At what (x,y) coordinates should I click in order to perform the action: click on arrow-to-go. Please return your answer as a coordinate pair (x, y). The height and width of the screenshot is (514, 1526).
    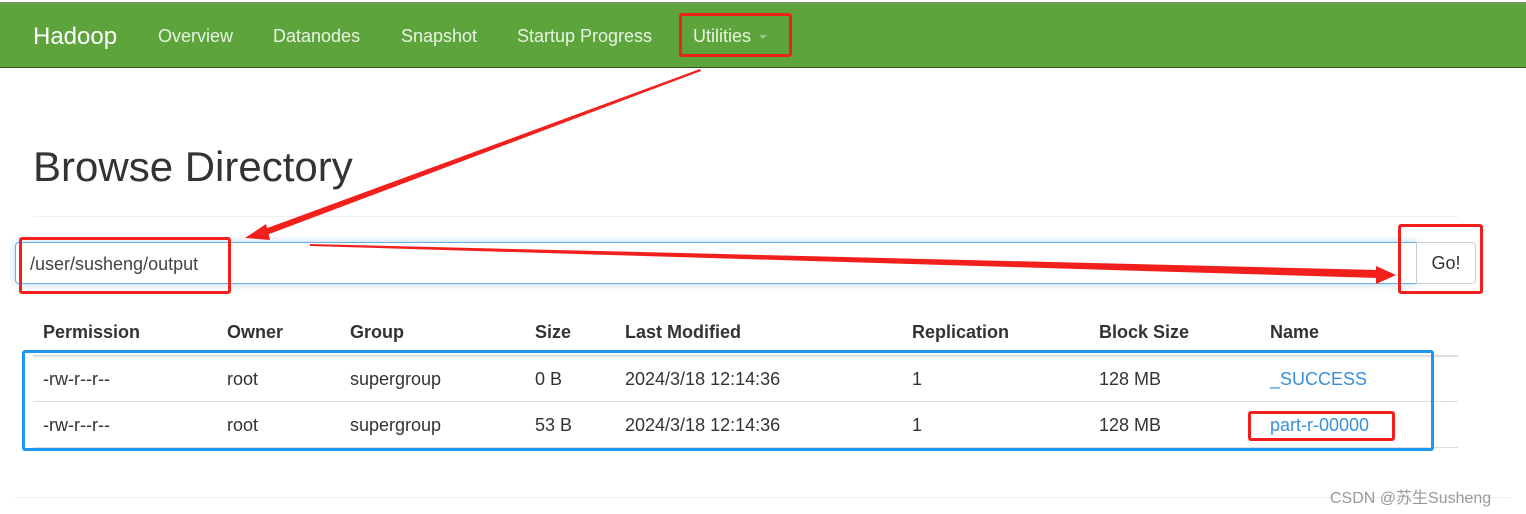
    Looking at the image, I should click on (844, 261).